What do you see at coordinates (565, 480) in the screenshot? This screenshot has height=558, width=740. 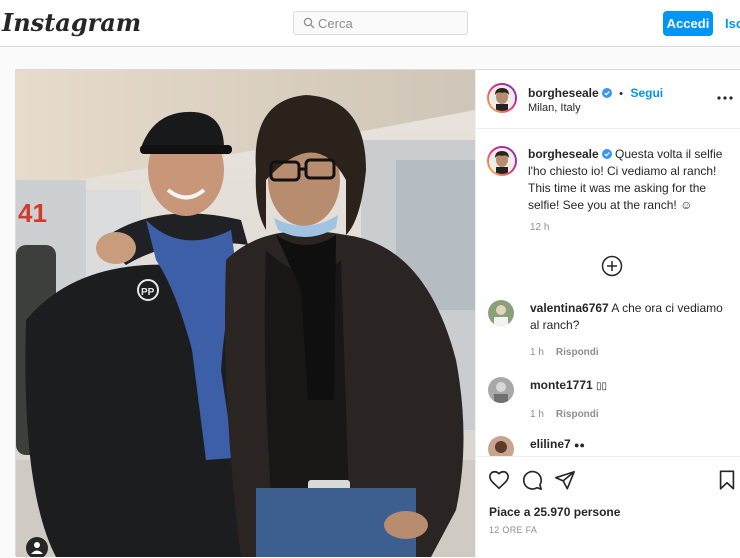 I see `share-icon` at bounding box center [565, 480].